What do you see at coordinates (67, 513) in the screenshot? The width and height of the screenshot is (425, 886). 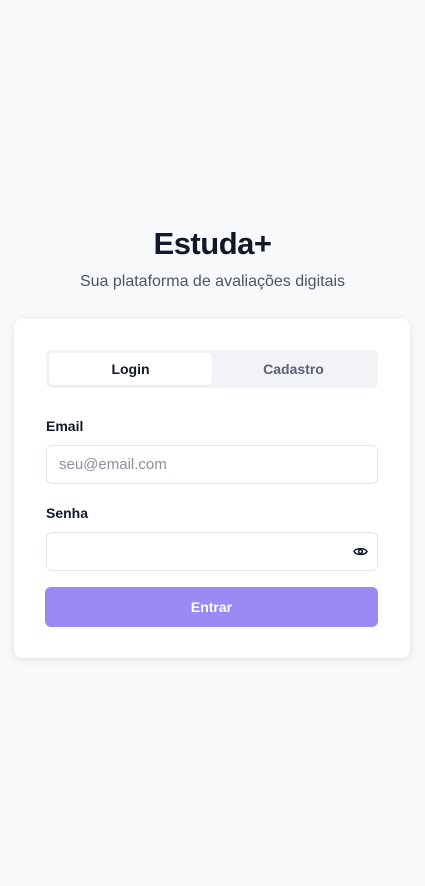 I see `password-label: Senha` at bounding box center [67, 513].